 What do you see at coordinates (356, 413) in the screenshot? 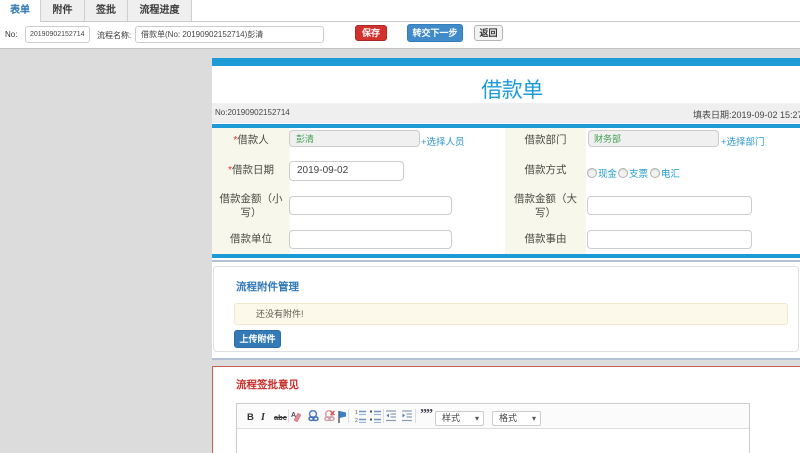
I see `svg-text: 1` at bounding box center [356, 413].